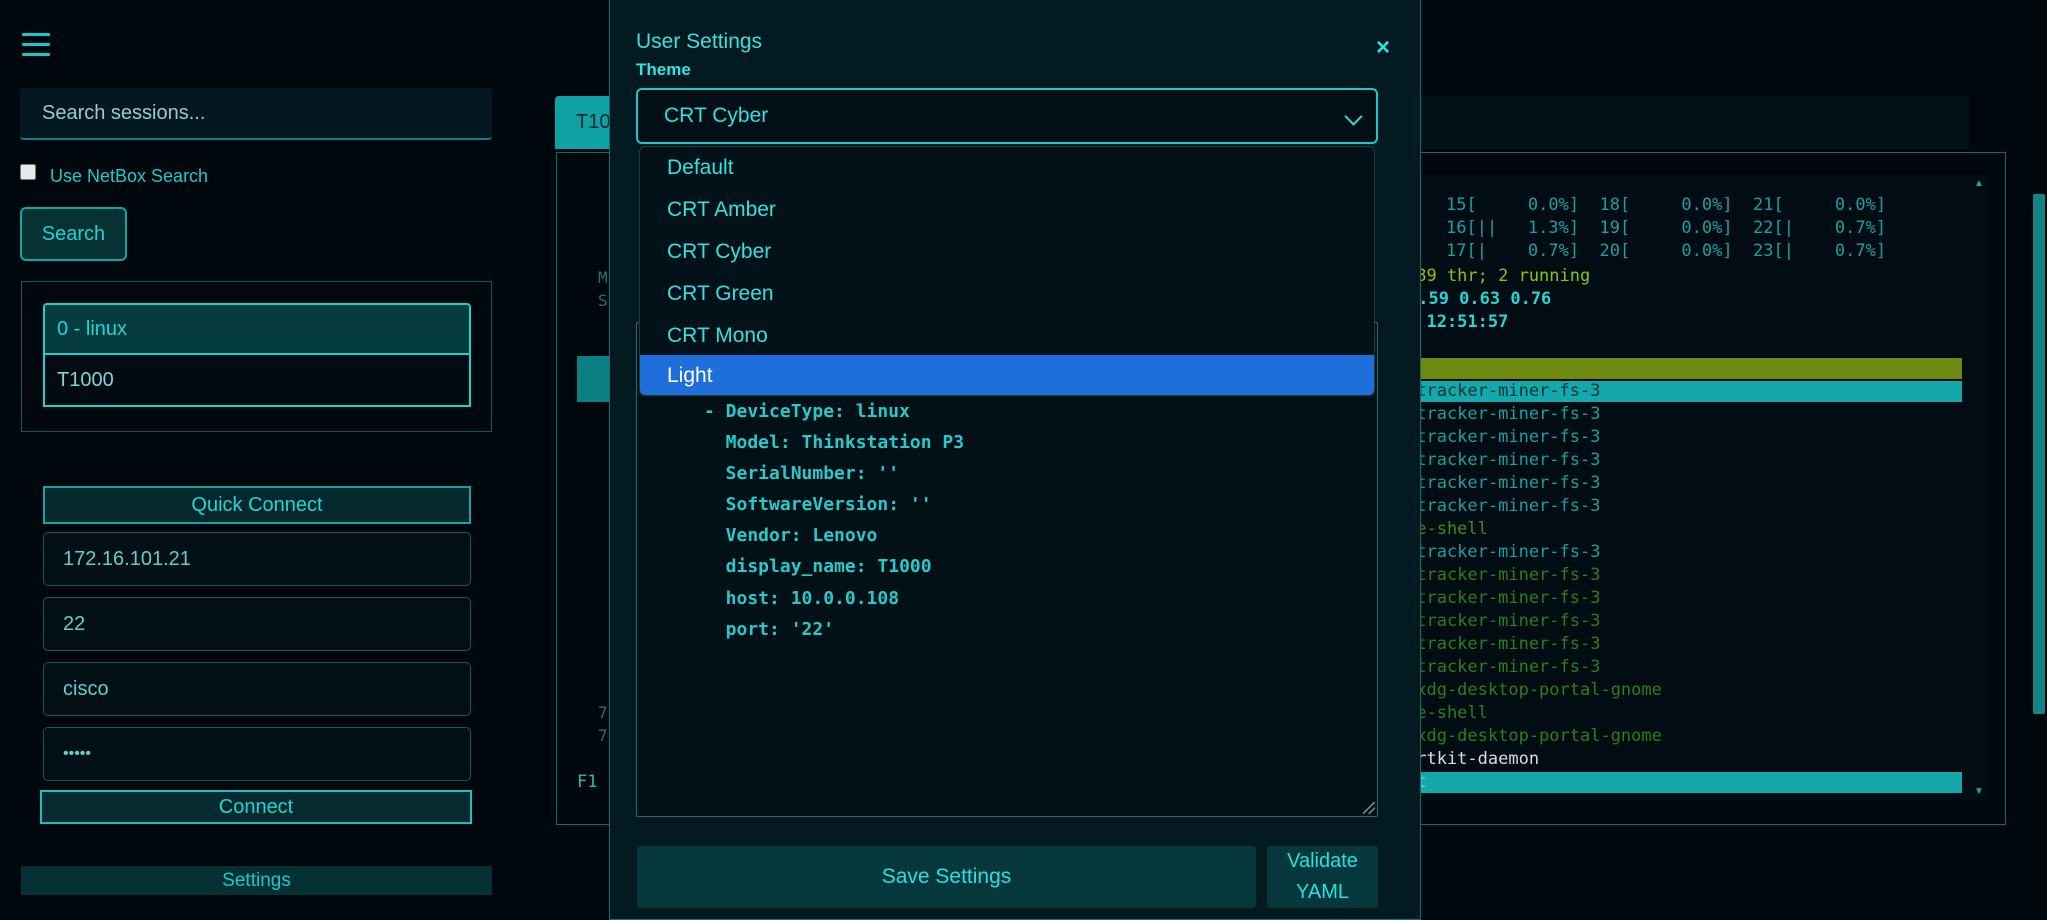 This screenshot has height=920, width=2047. I want to click on terminal-fragment: M, so click(603, 277).